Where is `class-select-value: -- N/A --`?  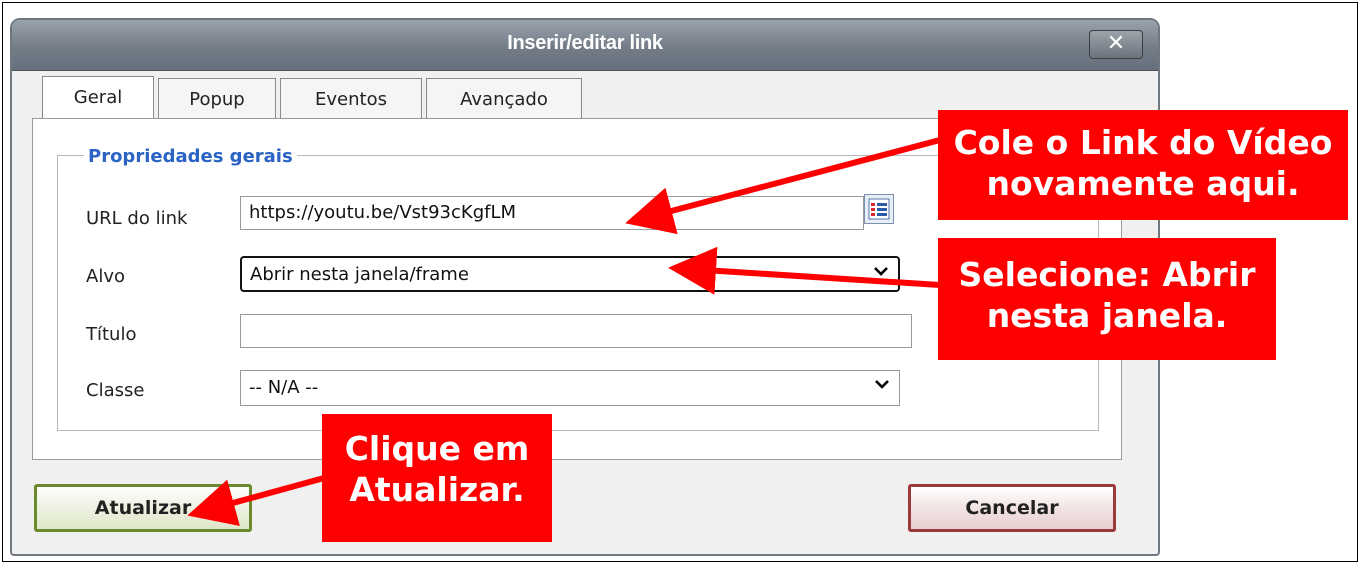 class-select-value: -- N/A -- is located at coordinates (284, 387).